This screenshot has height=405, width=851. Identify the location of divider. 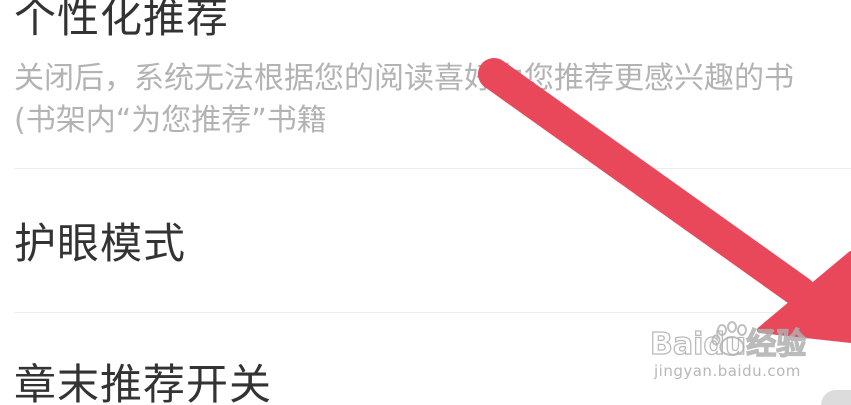
(432, 168).